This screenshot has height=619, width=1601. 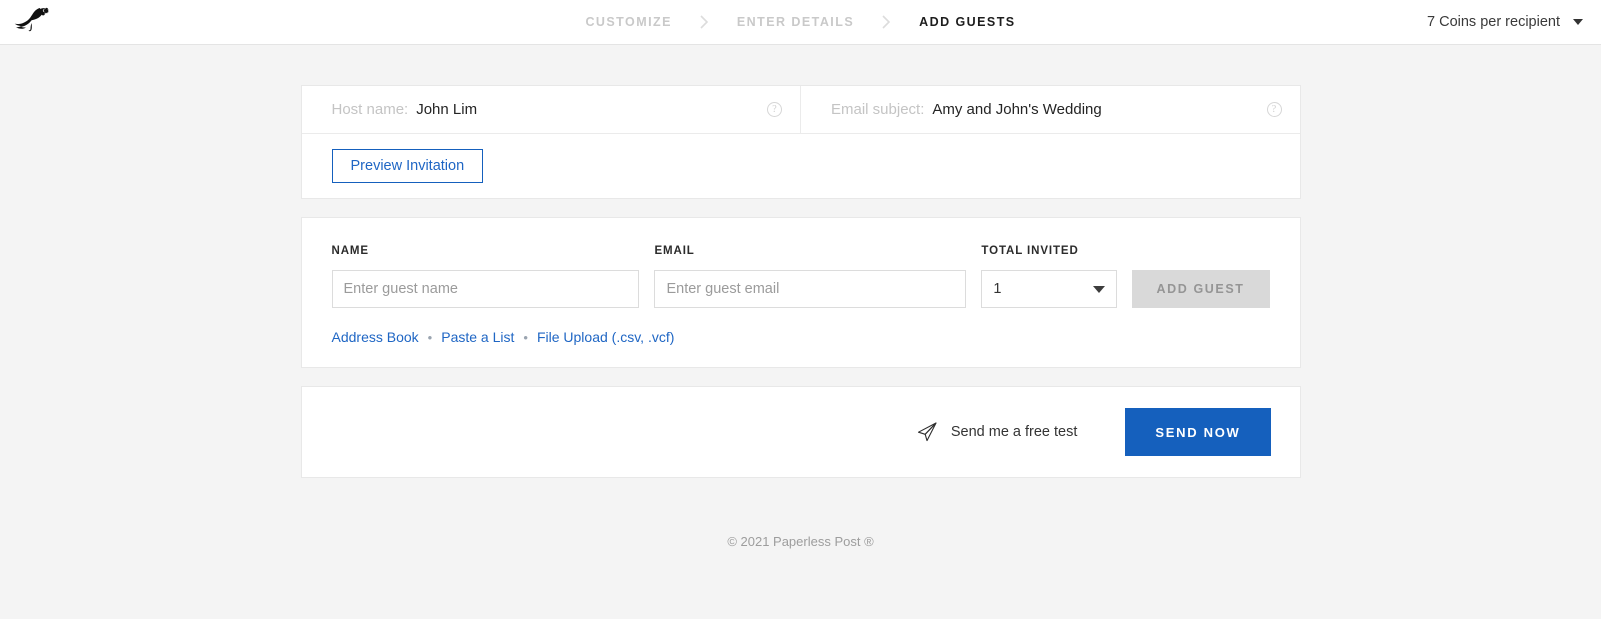 I want to click on guest-email-label: EMAIL, so click(x=674, y=251).